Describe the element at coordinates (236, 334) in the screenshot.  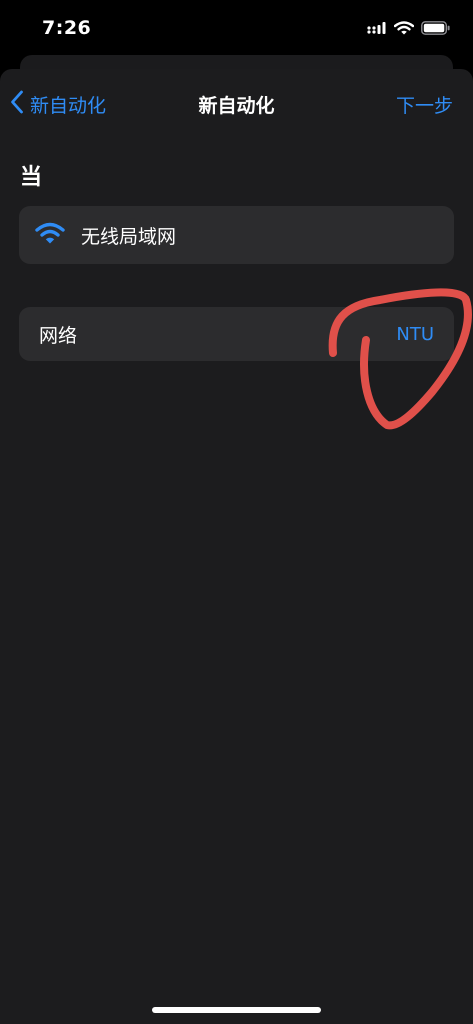
I see `network-row: 网络 NTU` at that location.